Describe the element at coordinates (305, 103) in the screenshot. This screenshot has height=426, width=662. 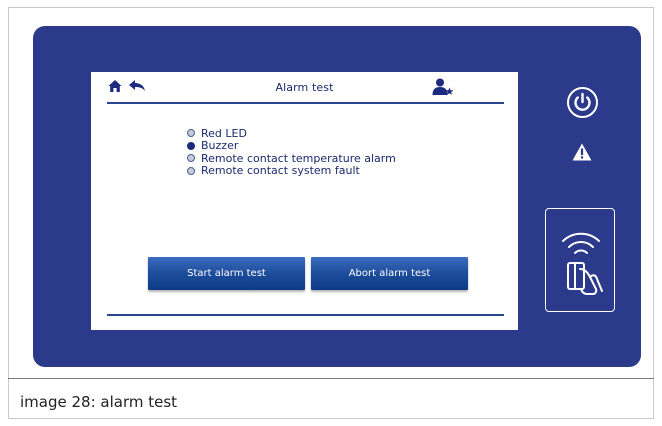
I see `header-divider` at that location.